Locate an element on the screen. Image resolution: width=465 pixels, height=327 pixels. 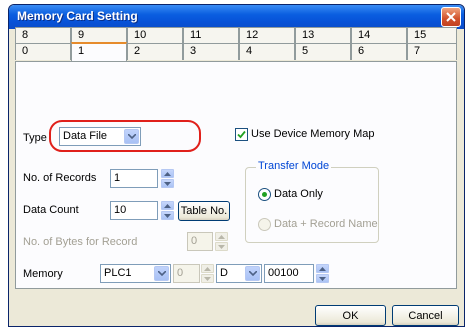
tab-label: 5 is located at coordinates (305, 51).